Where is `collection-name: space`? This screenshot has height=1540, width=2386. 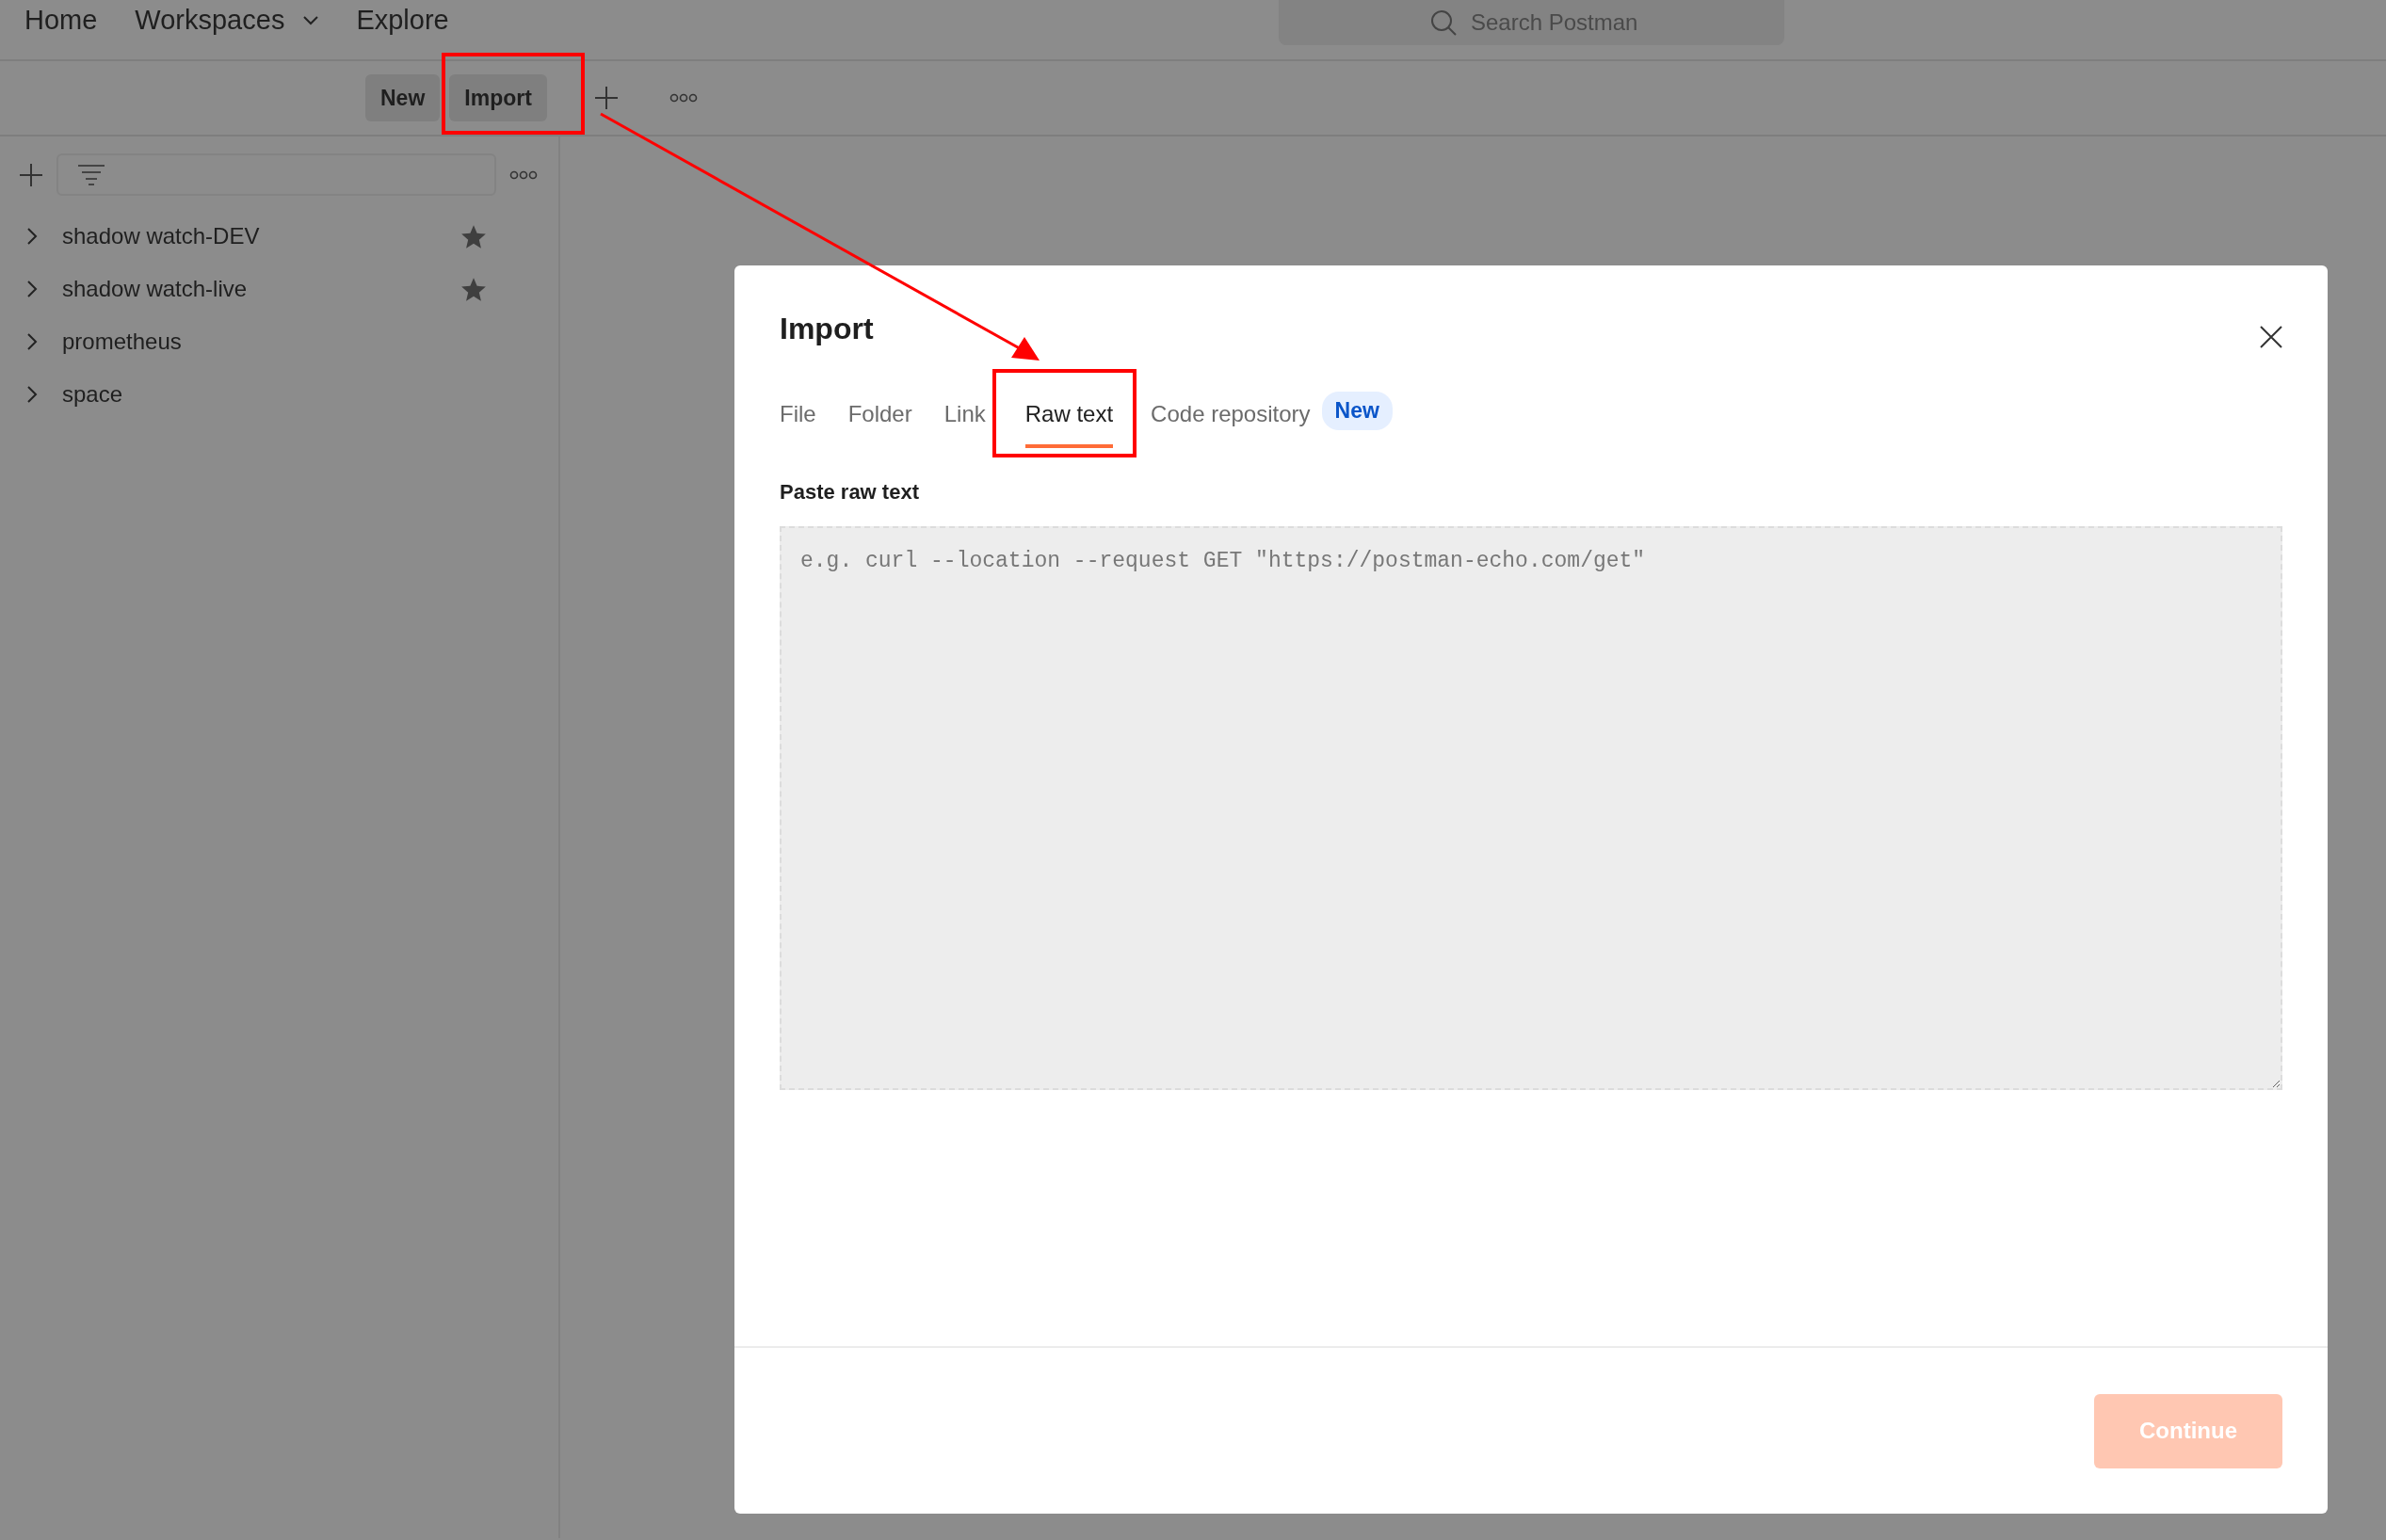
collection-name: space is located at coordinates (274, 394).